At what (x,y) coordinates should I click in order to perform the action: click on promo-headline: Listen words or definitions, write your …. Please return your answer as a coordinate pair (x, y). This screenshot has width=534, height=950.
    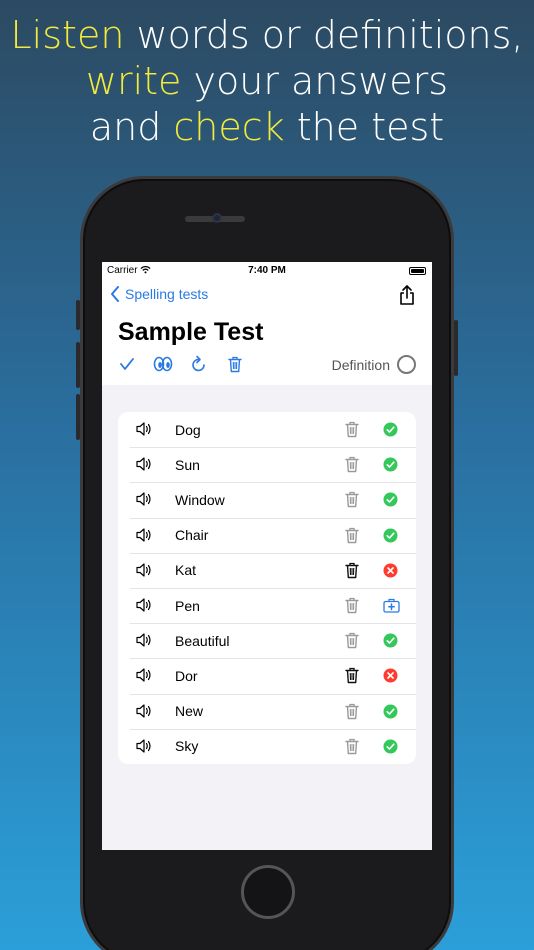
    Looking at the image, I should click on (267, 81).